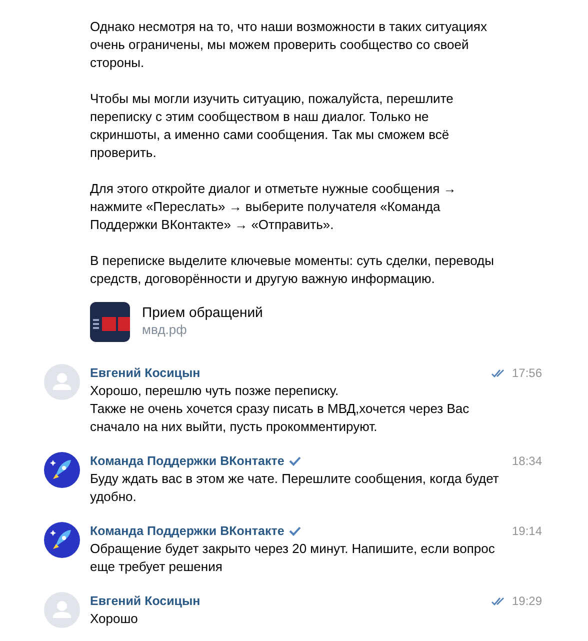 This screenshot has height=641, width=588. I want to click on message-time: 18:34, so click(527, 461).